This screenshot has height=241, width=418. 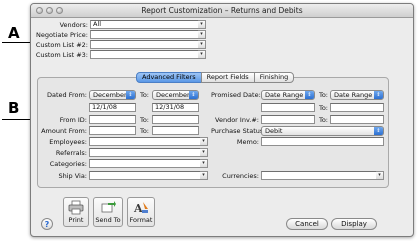 What do you see at coordinates (284, 95) in the screenshot?
I see `promised-from-popup-value: Date Range` at bounding box center [284, 95].